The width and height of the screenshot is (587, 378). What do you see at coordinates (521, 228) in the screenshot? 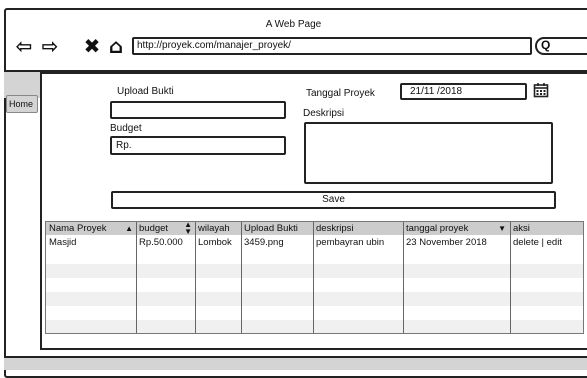
I see `column-header-label: aksi` at bounding box center [521, 228].